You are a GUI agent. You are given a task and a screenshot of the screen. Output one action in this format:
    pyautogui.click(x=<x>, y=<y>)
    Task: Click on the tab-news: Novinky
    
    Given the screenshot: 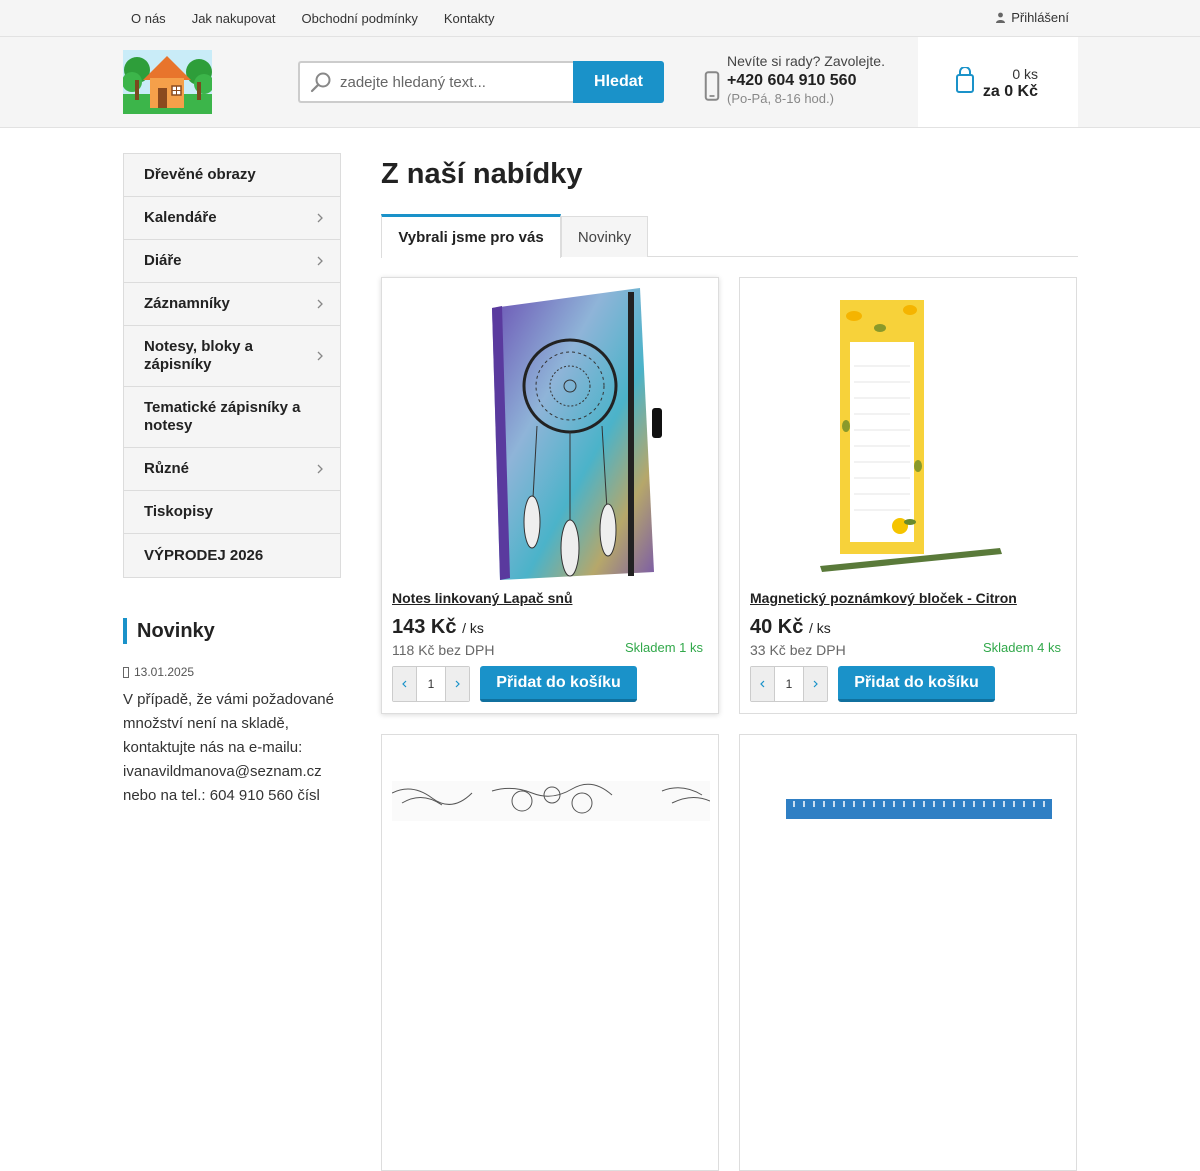 What is the action you would take?
    pyautogui.click(x=604, y=236)
    